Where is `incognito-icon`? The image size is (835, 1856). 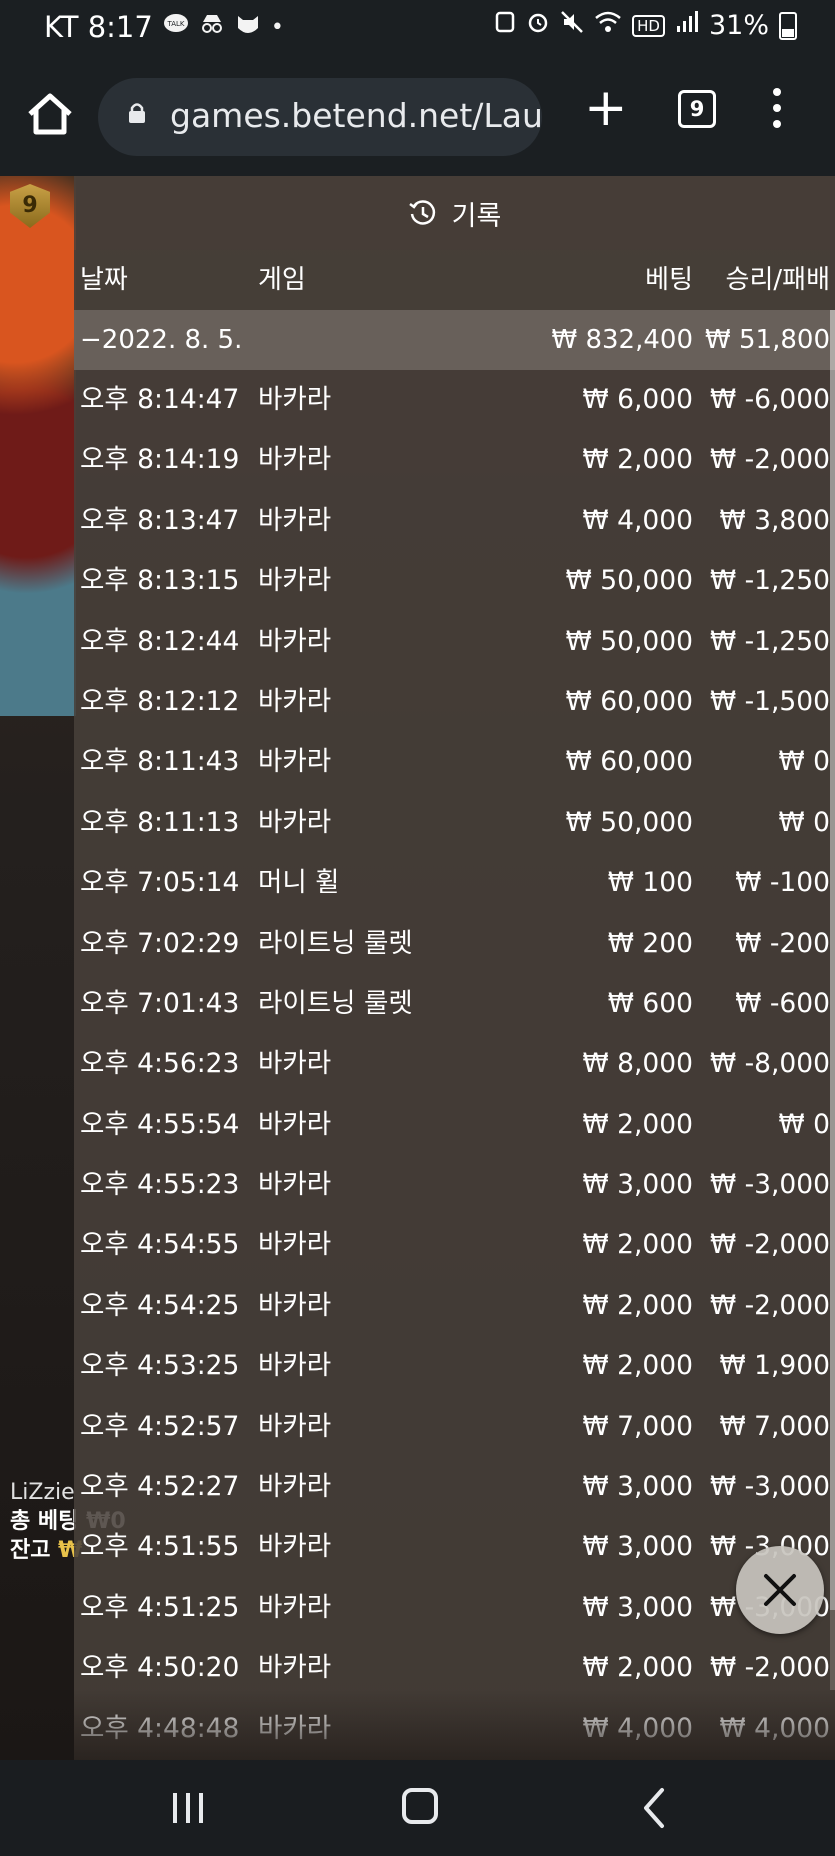
incognito-icon is located at coordinates (212, 27).